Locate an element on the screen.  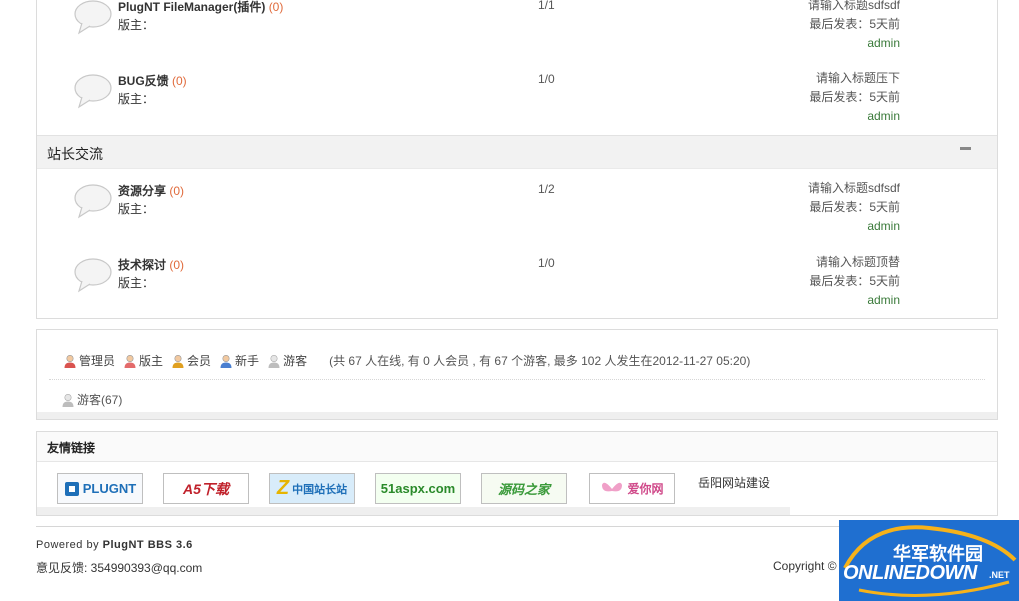
section-header: 站长交流 is located at coordinates (517, 152).